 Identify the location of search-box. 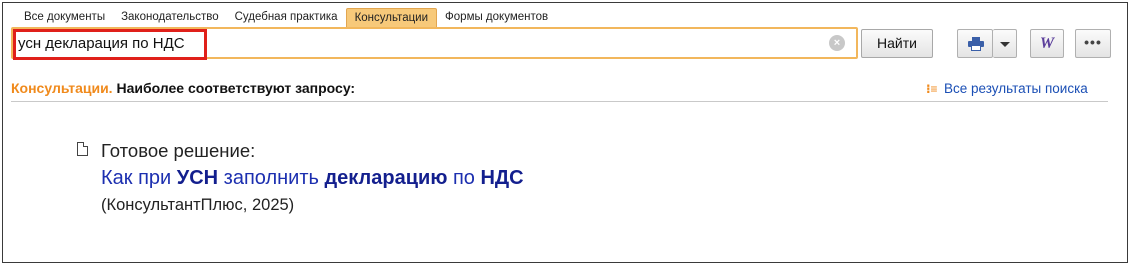
(434, 43).